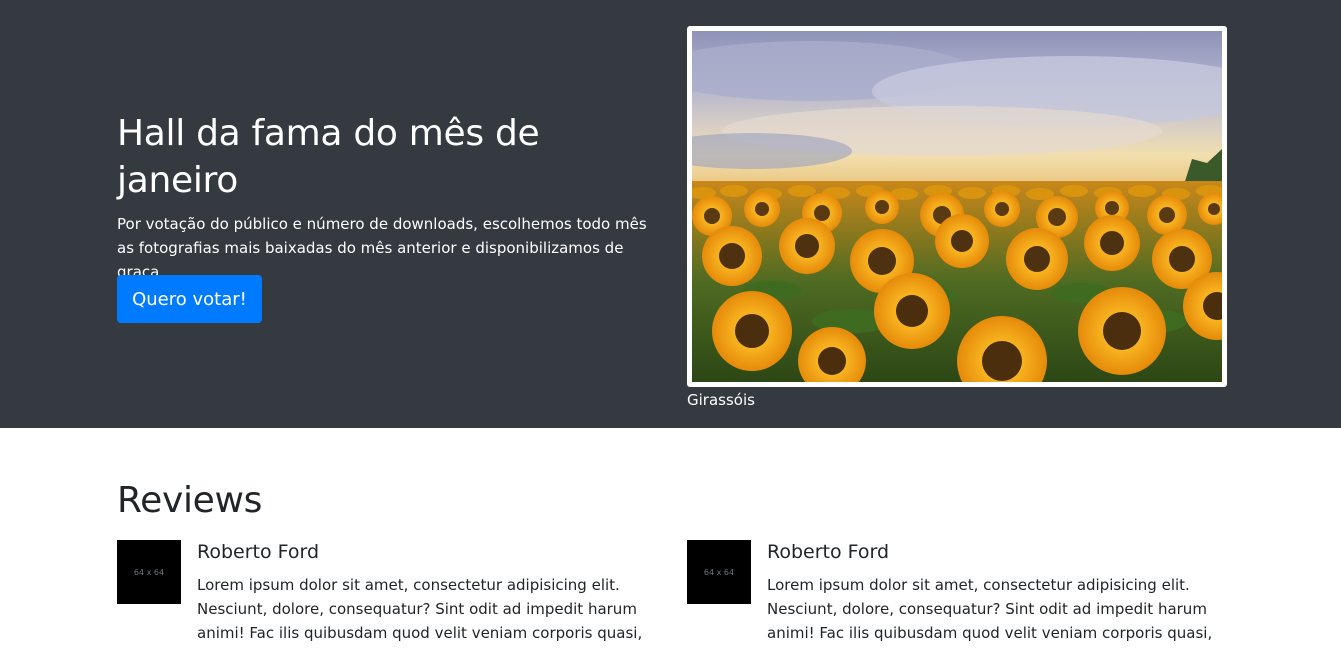 Image resolution: width=1341 pixels, height=649 pixels. Describe the element at coordinates (721, 400) in the screenshot. I see `photo-caption: Girassóis` at that location.